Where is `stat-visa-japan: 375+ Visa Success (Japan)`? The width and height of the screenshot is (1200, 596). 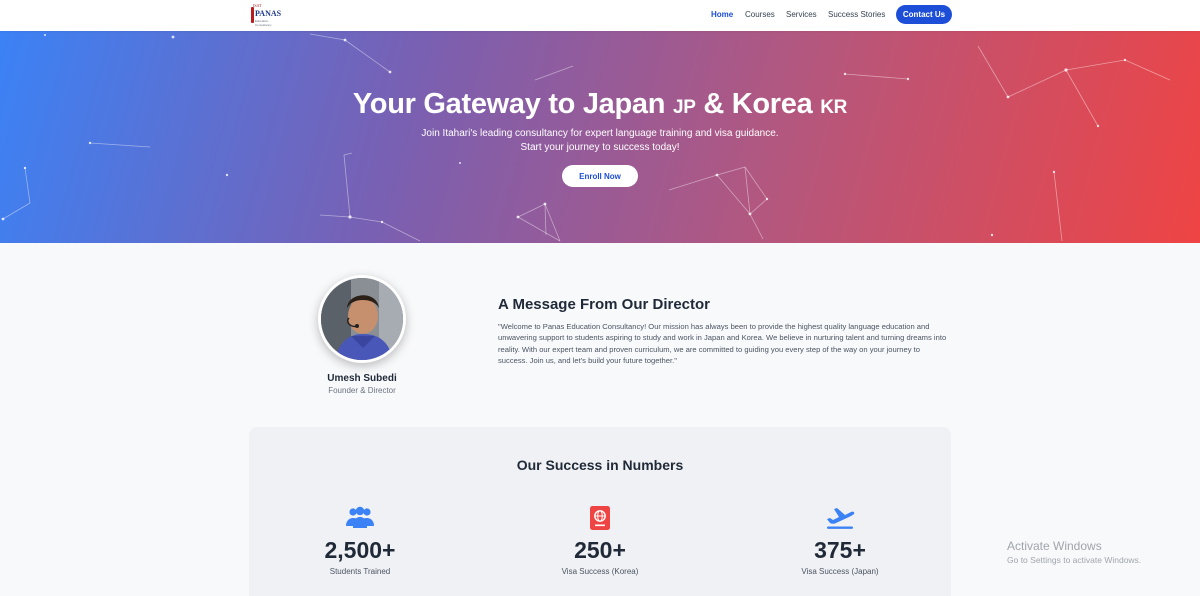
stat-visa-japan: 375+ Visa Success (Japan) is located at coordinates (840, 540).